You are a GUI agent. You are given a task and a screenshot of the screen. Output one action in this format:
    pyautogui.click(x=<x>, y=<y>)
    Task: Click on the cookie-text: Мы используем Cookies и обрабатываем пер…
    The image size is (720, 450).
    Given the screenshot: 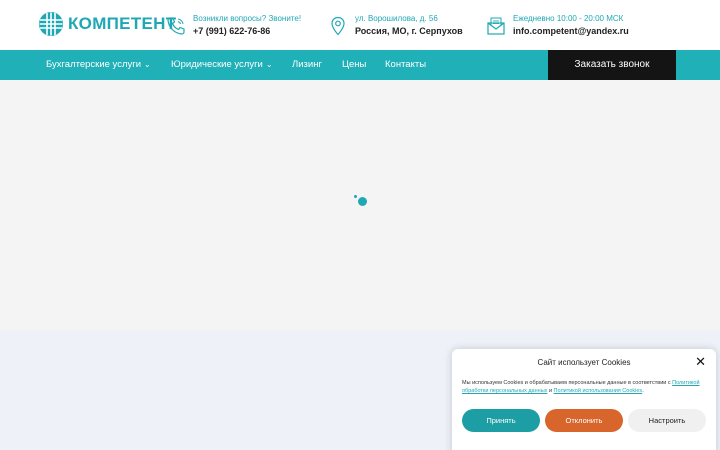 What is the action you would take?
    pyautogui.click(x=584, y=387)
    